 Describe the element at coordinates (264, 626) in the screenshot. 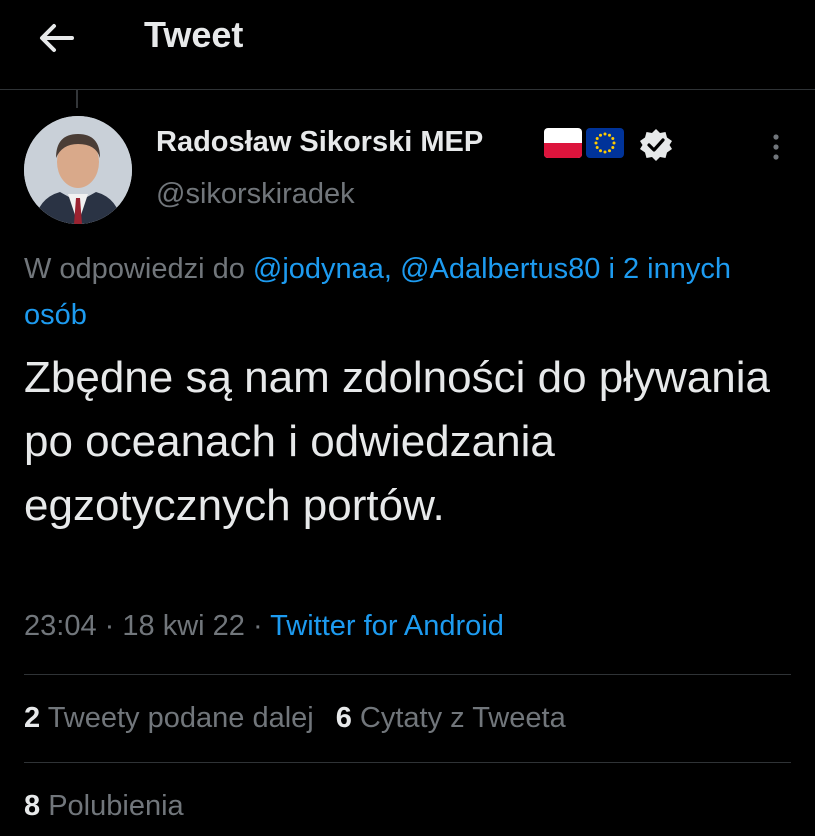

I see `tweet-meta: 23:04 · 18 kwi 22 · Twitter for Android` at that location.